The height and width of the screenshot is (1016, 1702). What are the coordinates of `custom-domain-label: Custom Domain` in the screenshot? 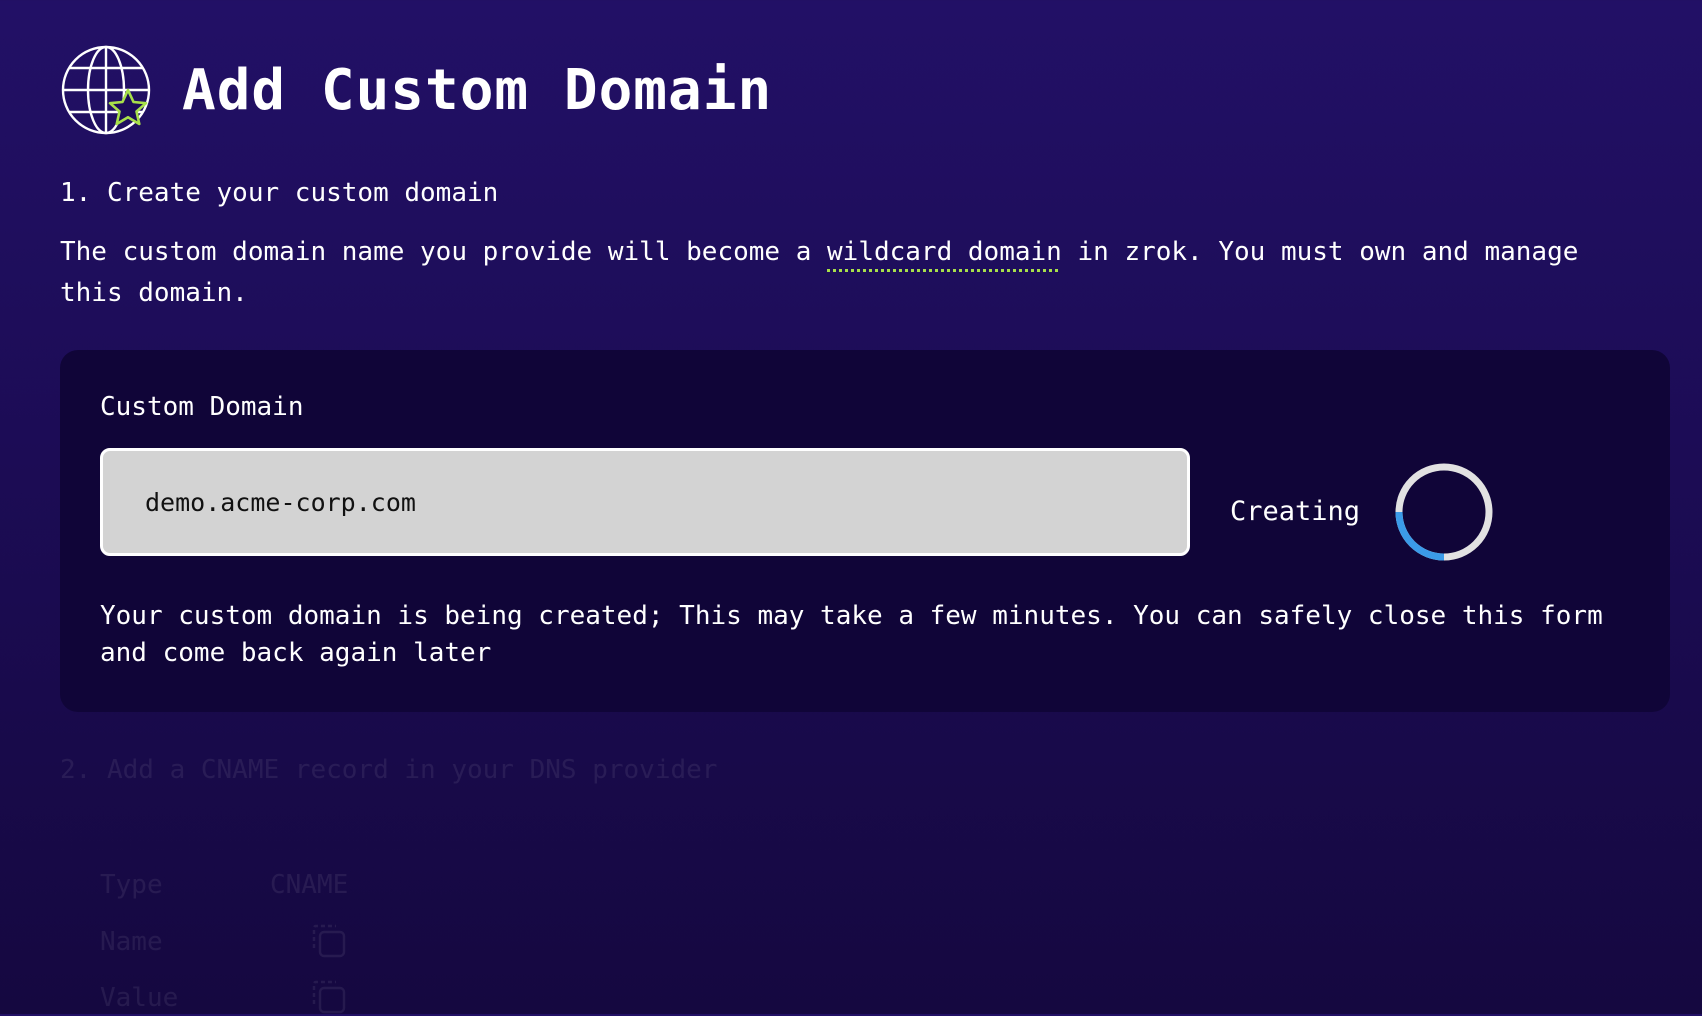 It's located at (202, 407).